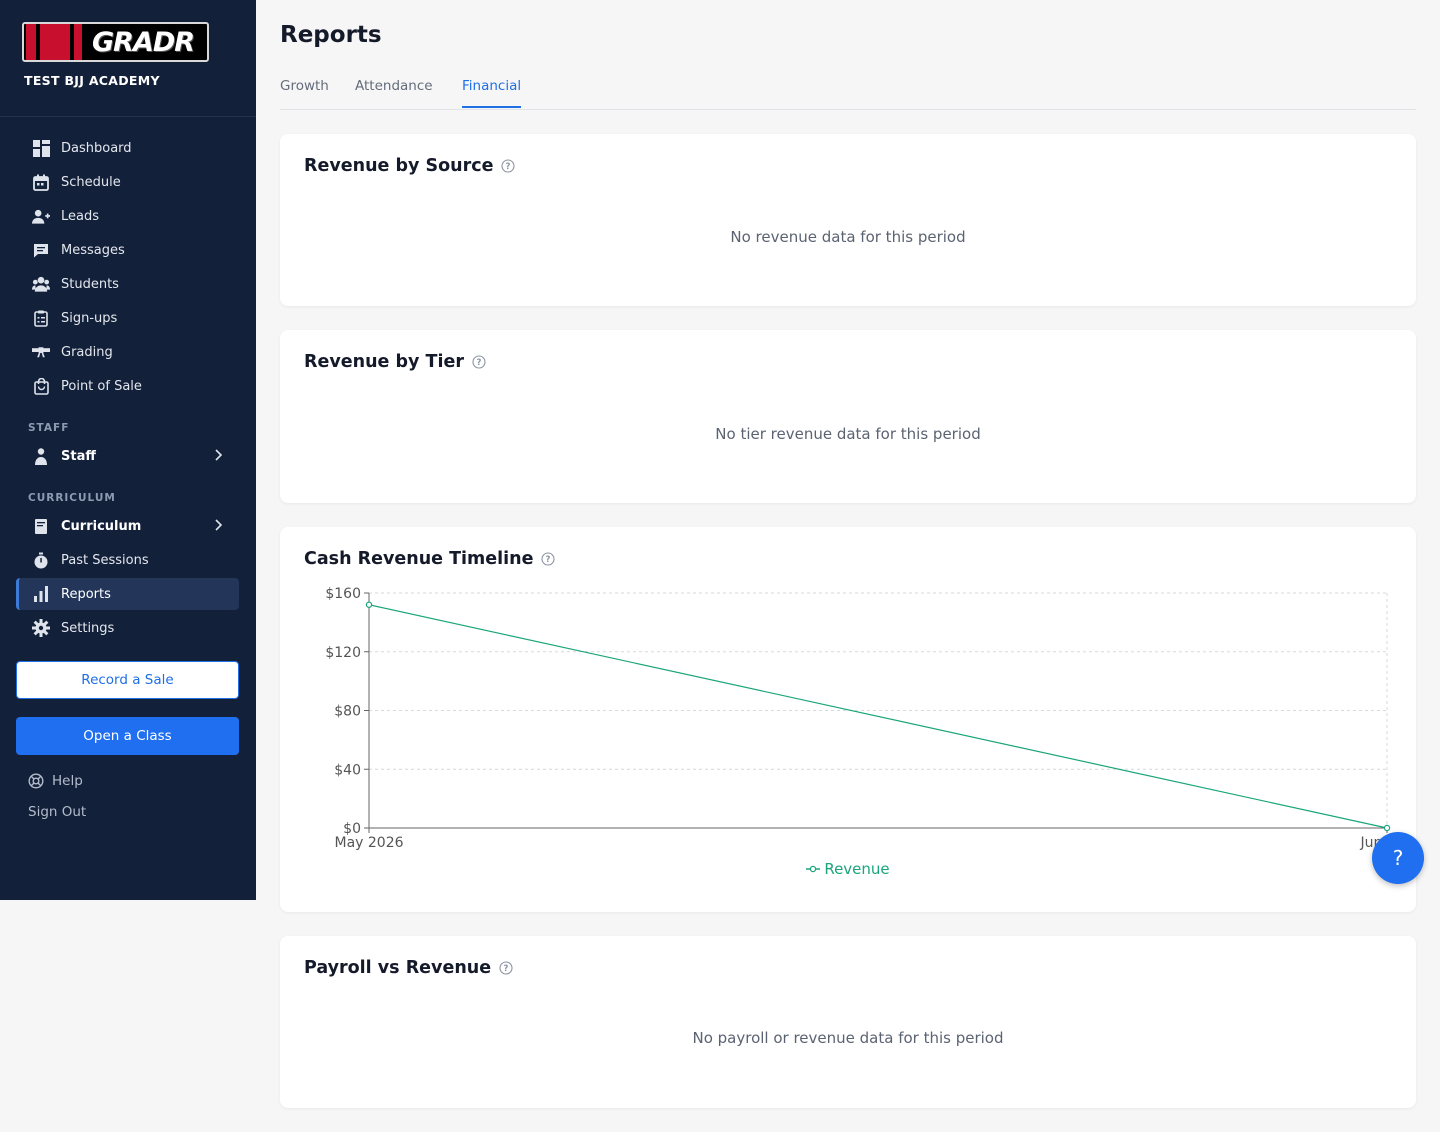 This screenshot has height=1132, width=1440. I want to click on sidebar-item-point-of-sale: Point of Sale, so click(127, 386).